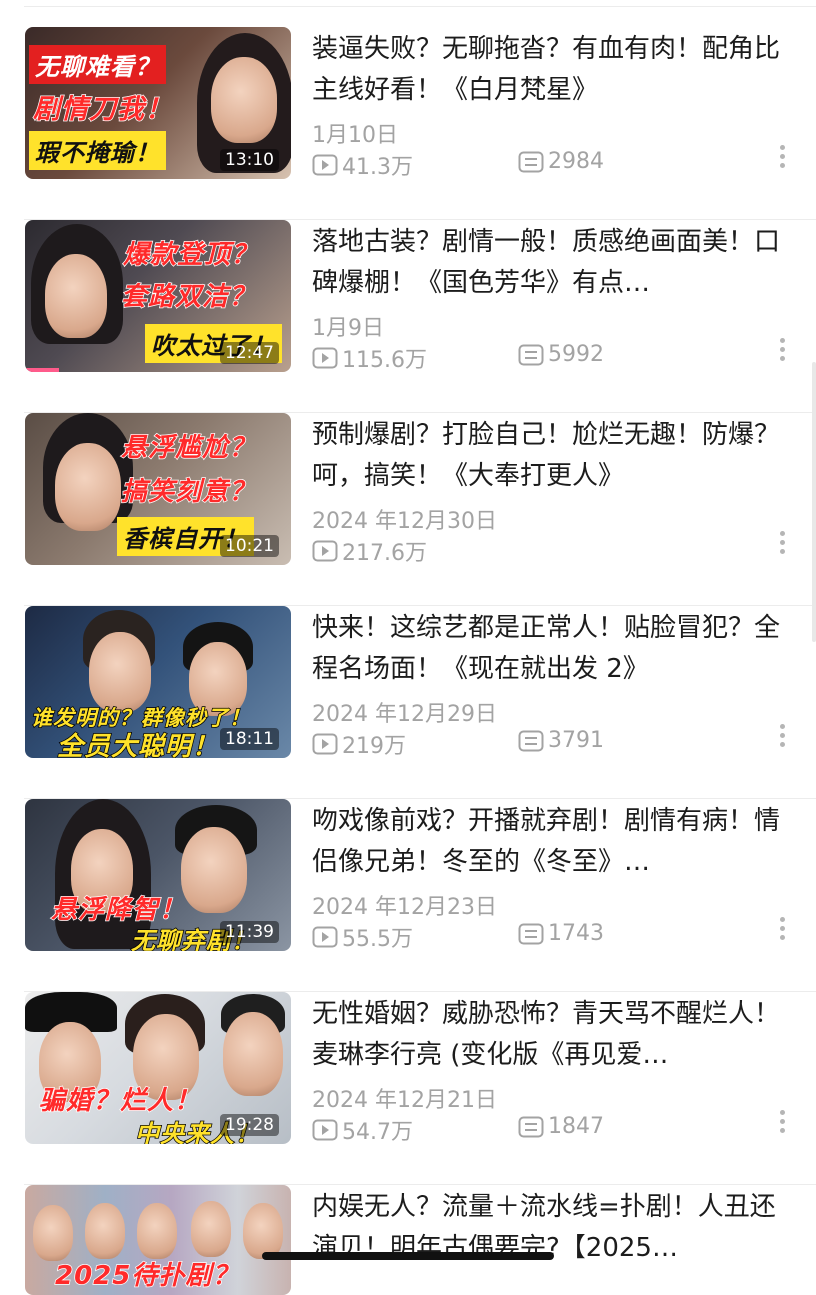  I want to click on play-count-value: 219万, so click(374, 746).